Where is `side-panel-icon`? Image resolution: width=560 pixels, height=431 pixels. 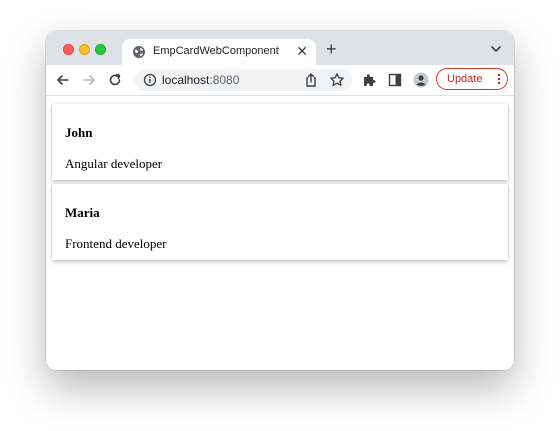
side-panel-icon is located at coordinates (395, 80).